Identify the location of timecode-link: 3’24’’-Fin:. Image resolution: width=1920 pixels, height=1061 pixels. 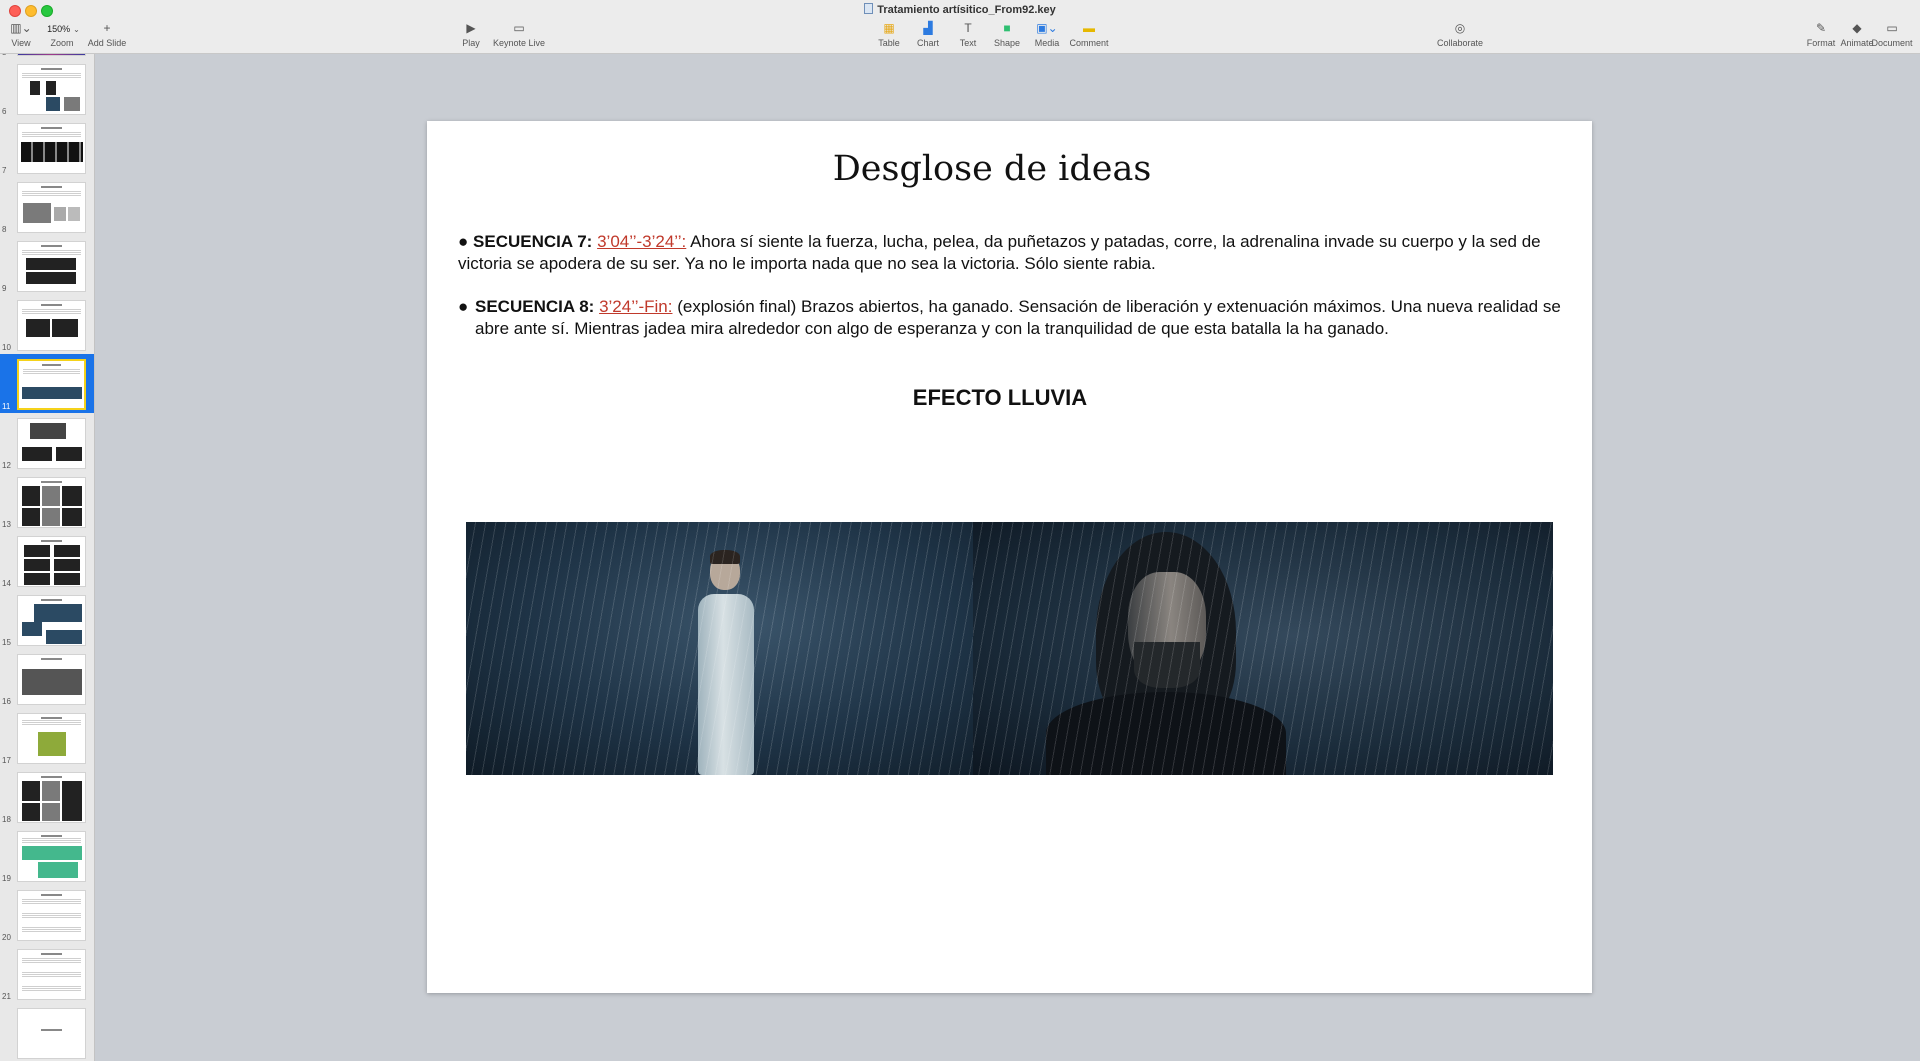
(635, 306).